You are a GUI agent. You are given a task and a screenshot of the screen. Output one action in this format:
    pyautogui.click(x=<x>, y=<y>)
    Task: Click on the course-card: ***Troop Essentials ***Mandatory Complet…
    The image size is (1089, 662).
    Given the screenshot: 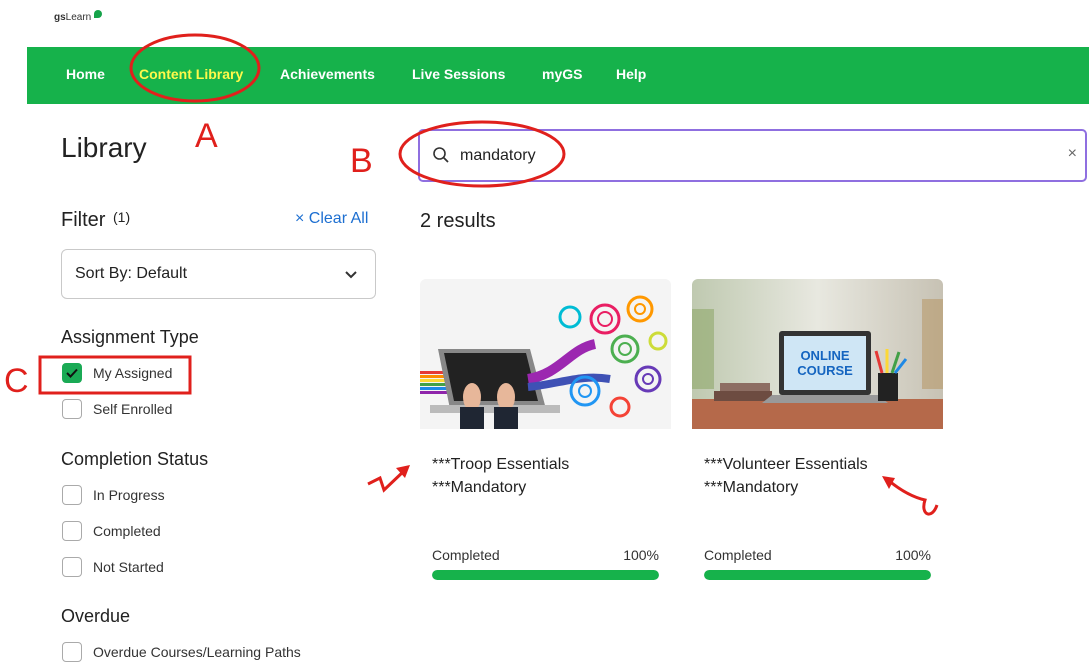 What is the action you would take?
    pyautogui.click(x=545, y=434)
    